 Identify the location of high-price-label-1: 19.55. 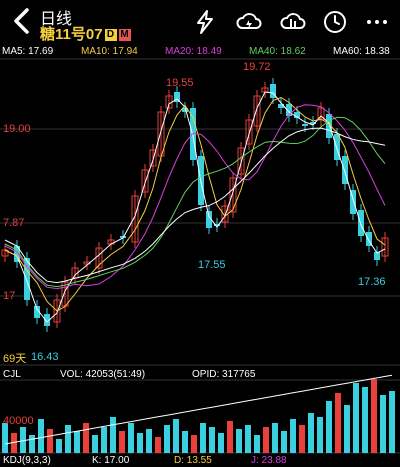
(180, 83).